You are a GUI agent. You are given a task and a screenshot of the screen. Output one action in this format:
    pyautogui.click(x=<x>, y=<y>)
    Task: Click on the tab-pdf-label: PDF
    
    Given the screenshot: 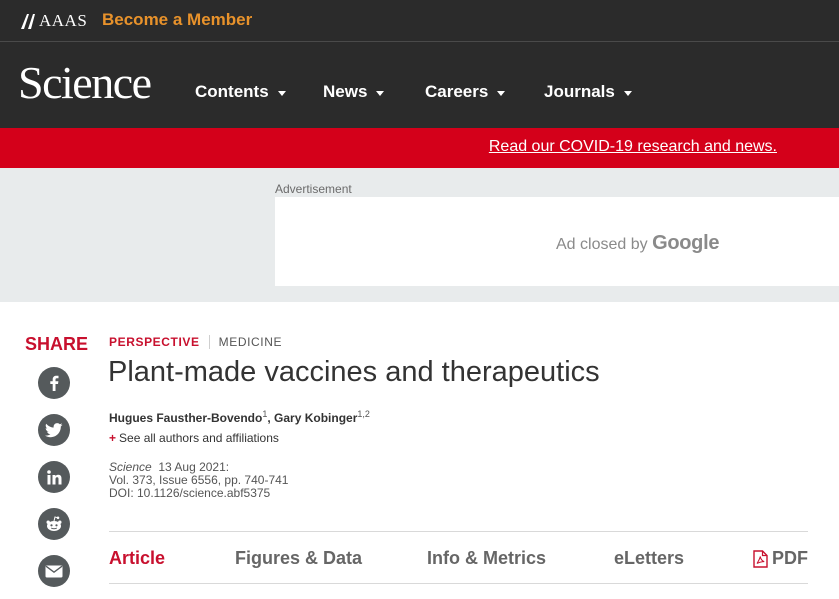 What is the action you would take?
    pyautogui.click(x=790, y=558)
    